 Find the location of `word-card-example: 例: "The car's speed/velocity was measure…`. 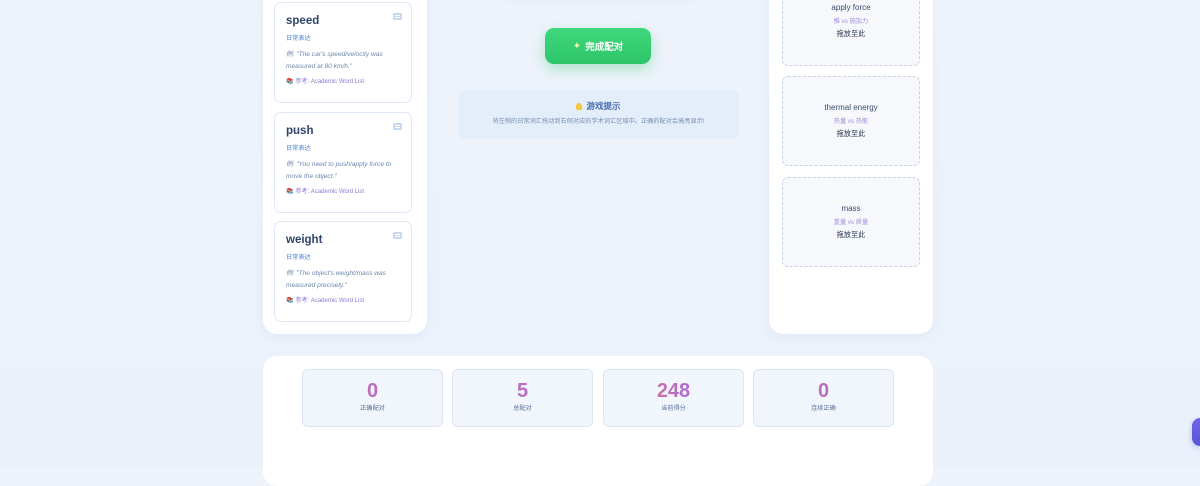

word-card-example: 例: "The car's speed/velocity was measure… is located at coordinates (334, 60).